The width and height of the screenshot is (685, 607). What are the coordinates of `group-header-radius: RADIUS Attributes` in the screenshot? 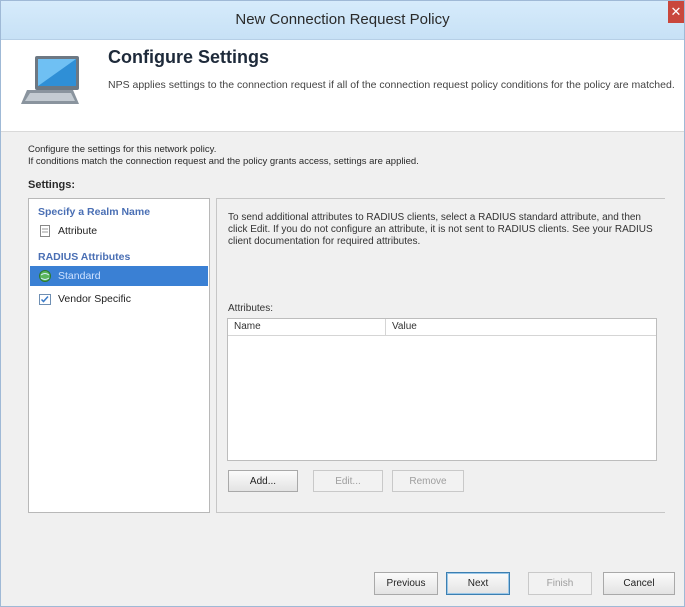 It's located at (84, 257).